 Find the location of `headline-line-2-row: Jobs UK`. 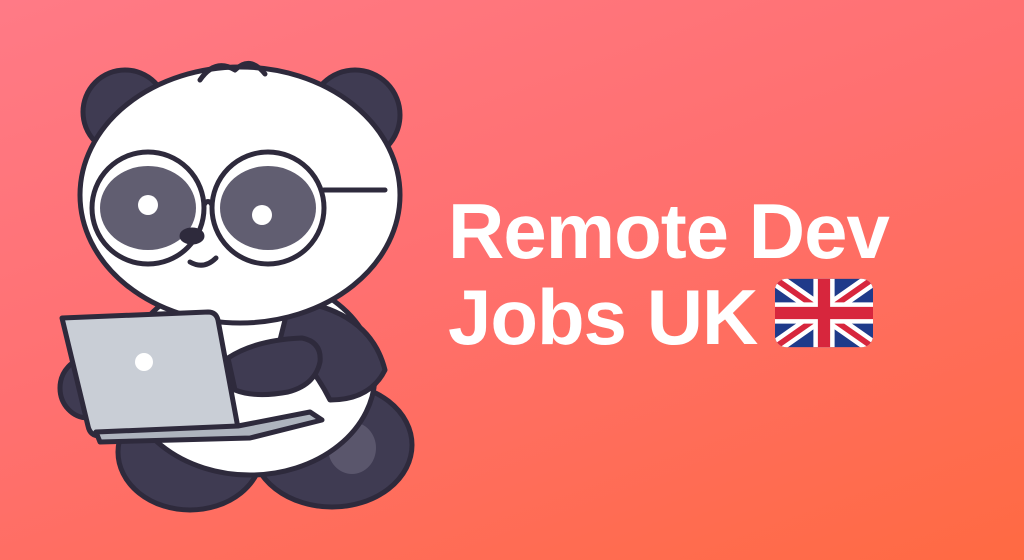

headline-line-2-row: Jobs UK is located at coordinates (668, 317).